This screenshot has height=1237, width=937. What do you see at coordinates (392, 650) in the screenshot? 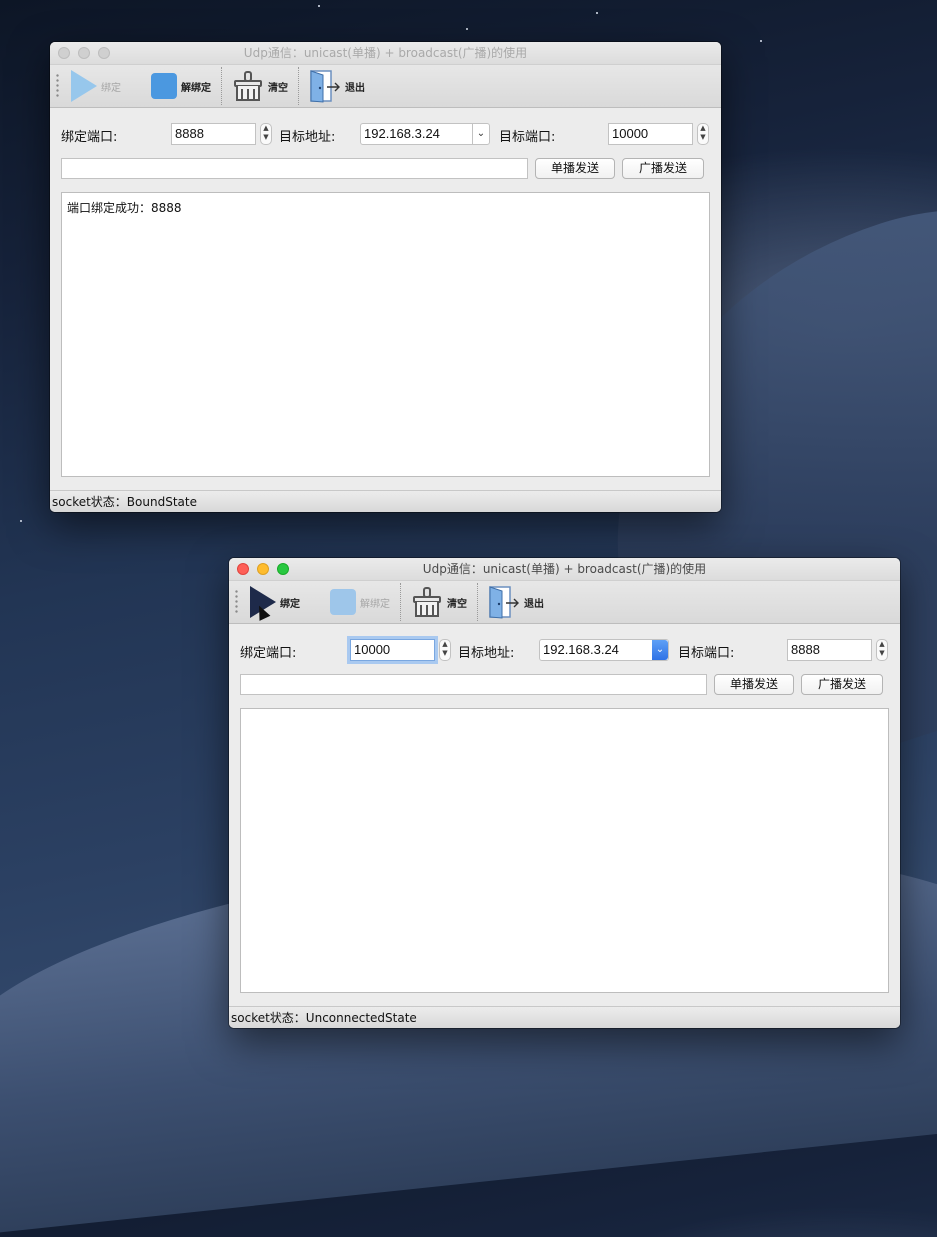
I see `bind-port-input: 10000` at bounding box center [392, 650].